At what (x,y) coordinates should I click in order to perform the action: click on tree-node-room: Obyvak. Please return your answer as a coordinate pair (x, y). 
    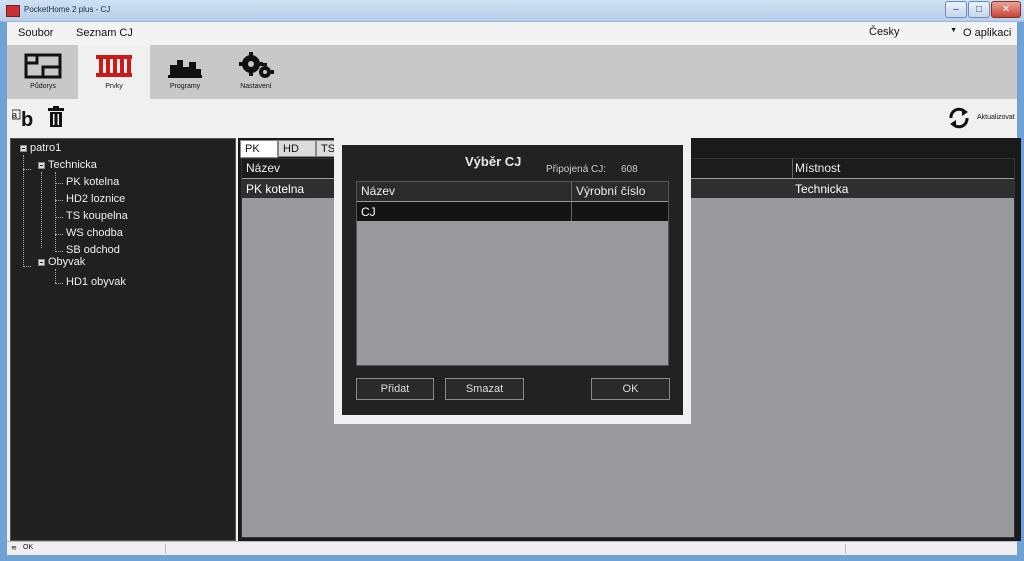
    Looking at the image, I should click on (66, 262).